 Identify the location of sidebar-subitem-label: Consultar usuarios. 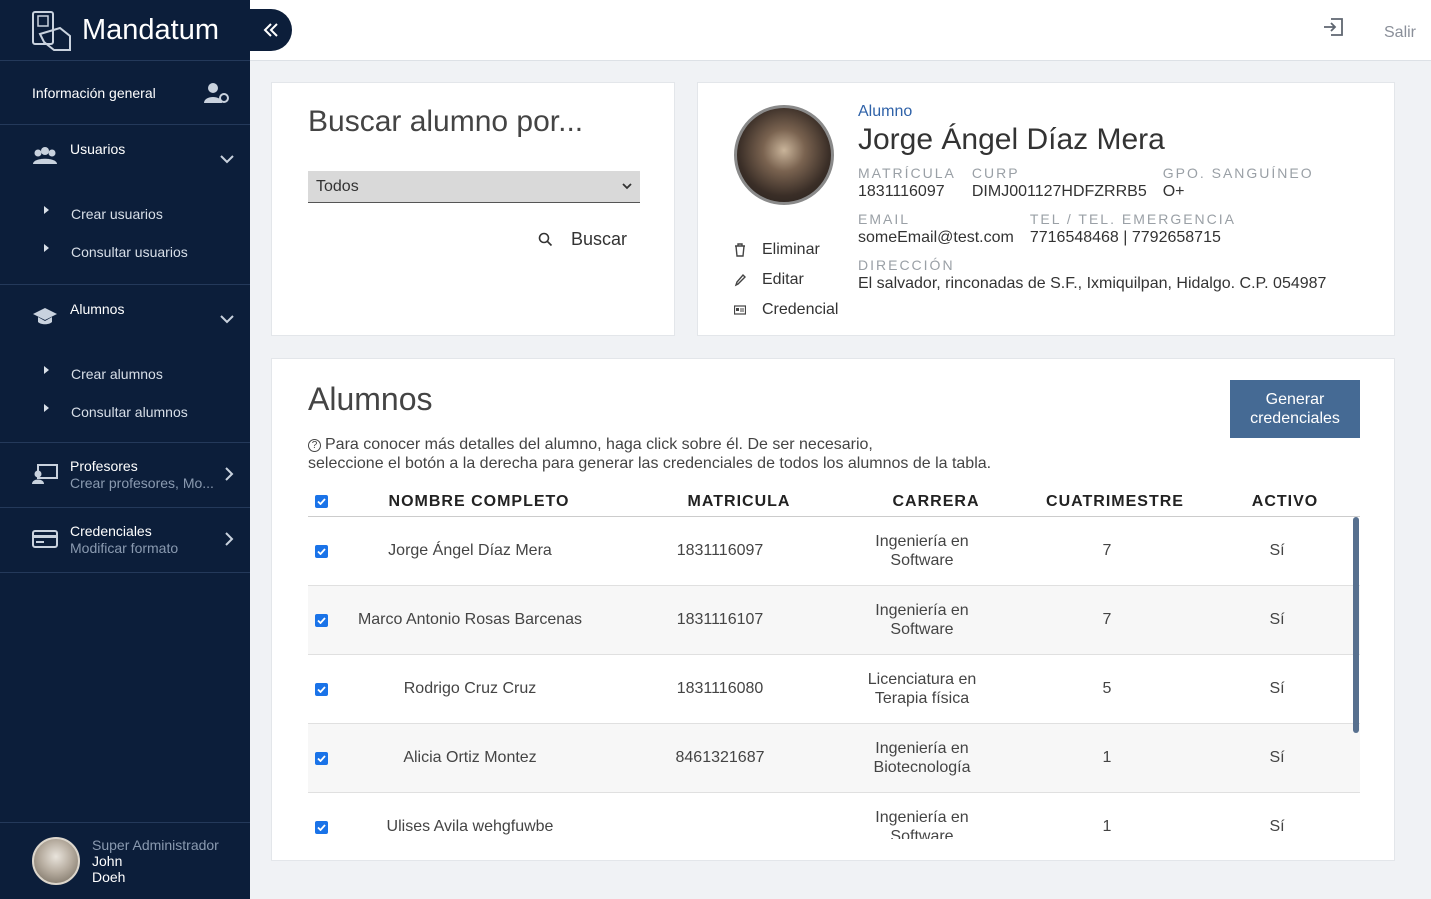
(129, 252).